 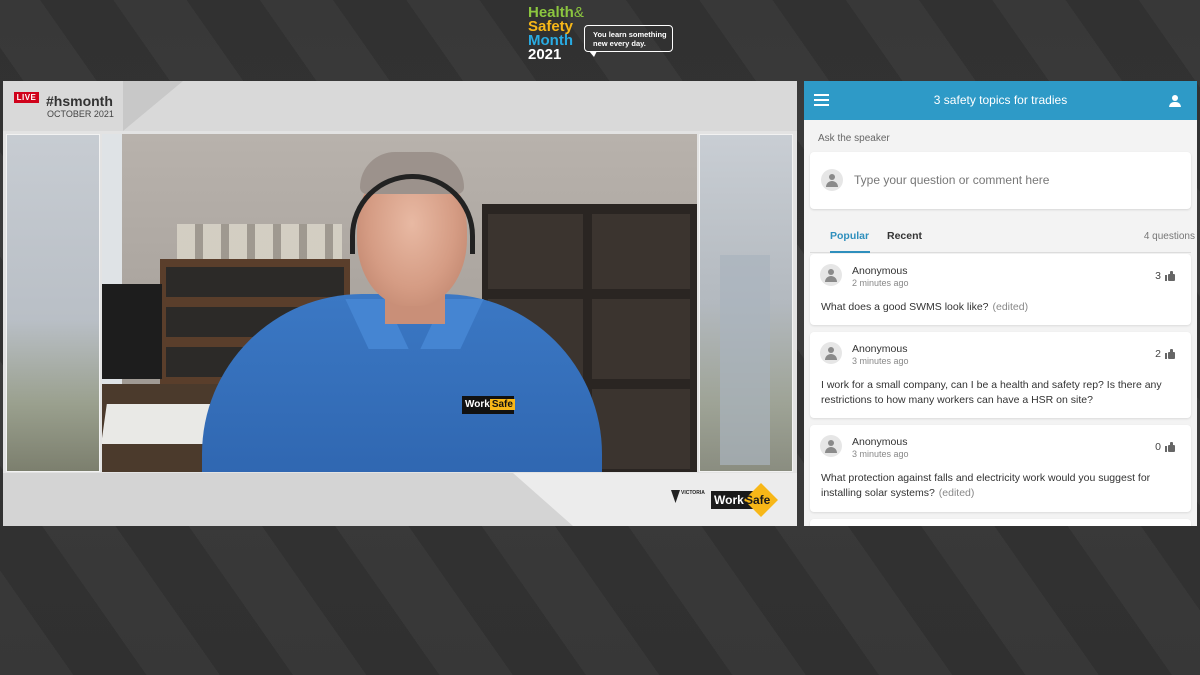 What do you see at coordinates (79, 101) in the screenshot?
I see `event-hashtag: #hsmonth` at bounding box center [79, 101].